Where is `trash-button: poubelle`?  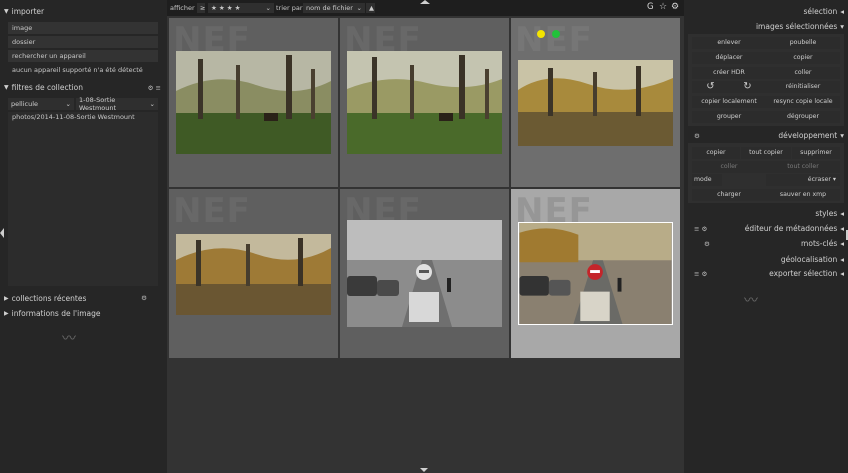 trash-button: poubelle is located at coordinates (803, 43).